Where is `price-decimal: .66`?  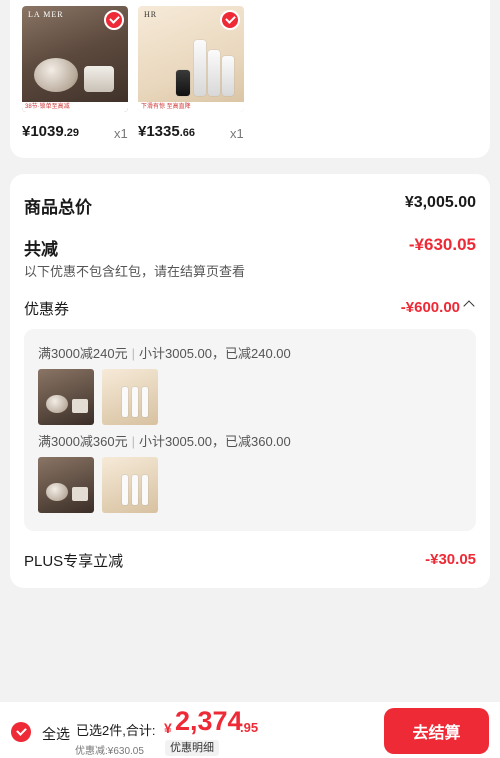
price-decimal: .66 is located at coordinates (187, 133).